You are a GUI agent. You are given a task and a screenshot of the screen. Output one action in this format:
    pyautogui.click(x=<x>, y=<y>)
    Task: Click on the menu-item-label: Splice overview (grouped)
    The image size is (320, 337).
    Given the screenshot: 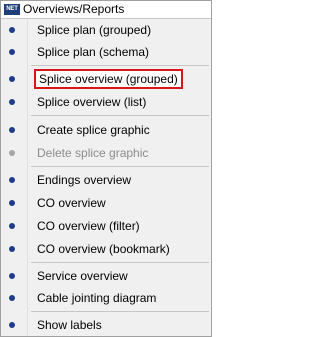 What is the action you would take?
    pyautogui.click(x=108, y=79)
    